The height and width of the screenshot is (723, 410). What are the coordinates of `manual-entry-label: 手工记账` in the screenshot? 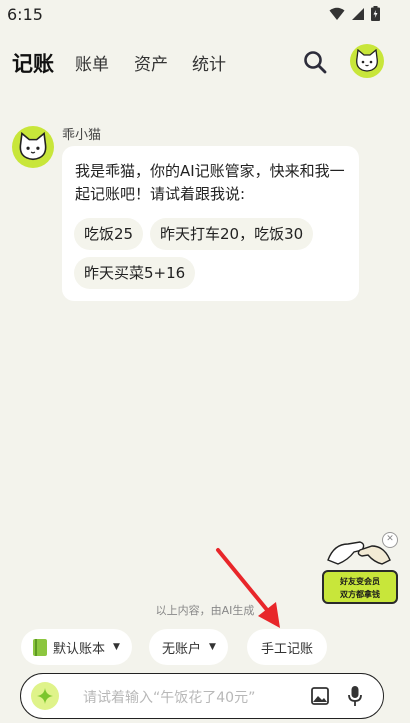 It's located at (287, 649).